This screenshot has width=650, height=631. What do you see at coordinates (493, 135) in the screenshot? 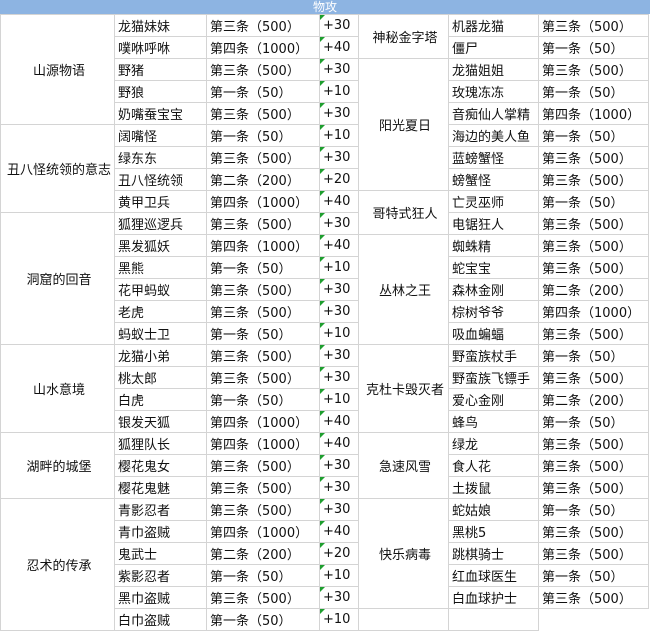
I see `pet-name-right: 海边的美人鱼` at bounding box center [493, 135].